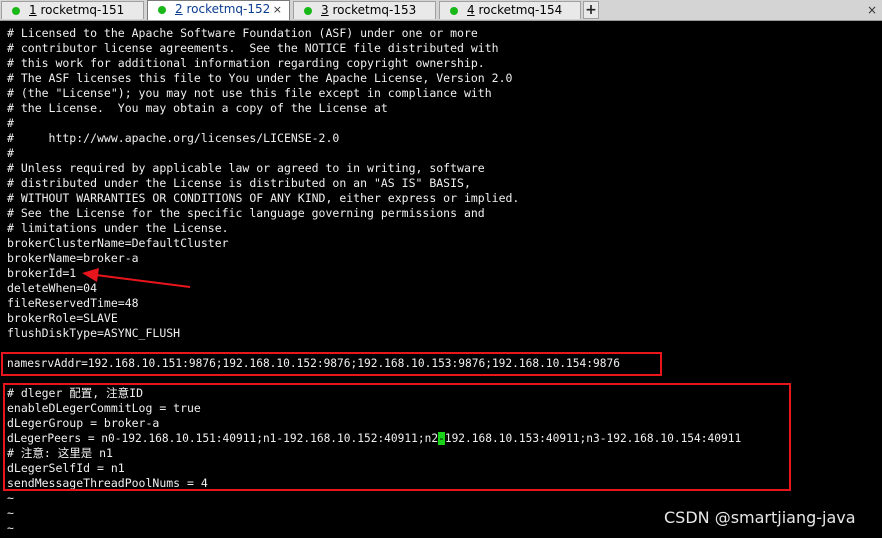 This screenshot has width=882, height=538. What do you see at coordinates (118, 228) in the screenshot?
I see `terminal-line: # limitations under the License.` at bounding box center [118, 228].